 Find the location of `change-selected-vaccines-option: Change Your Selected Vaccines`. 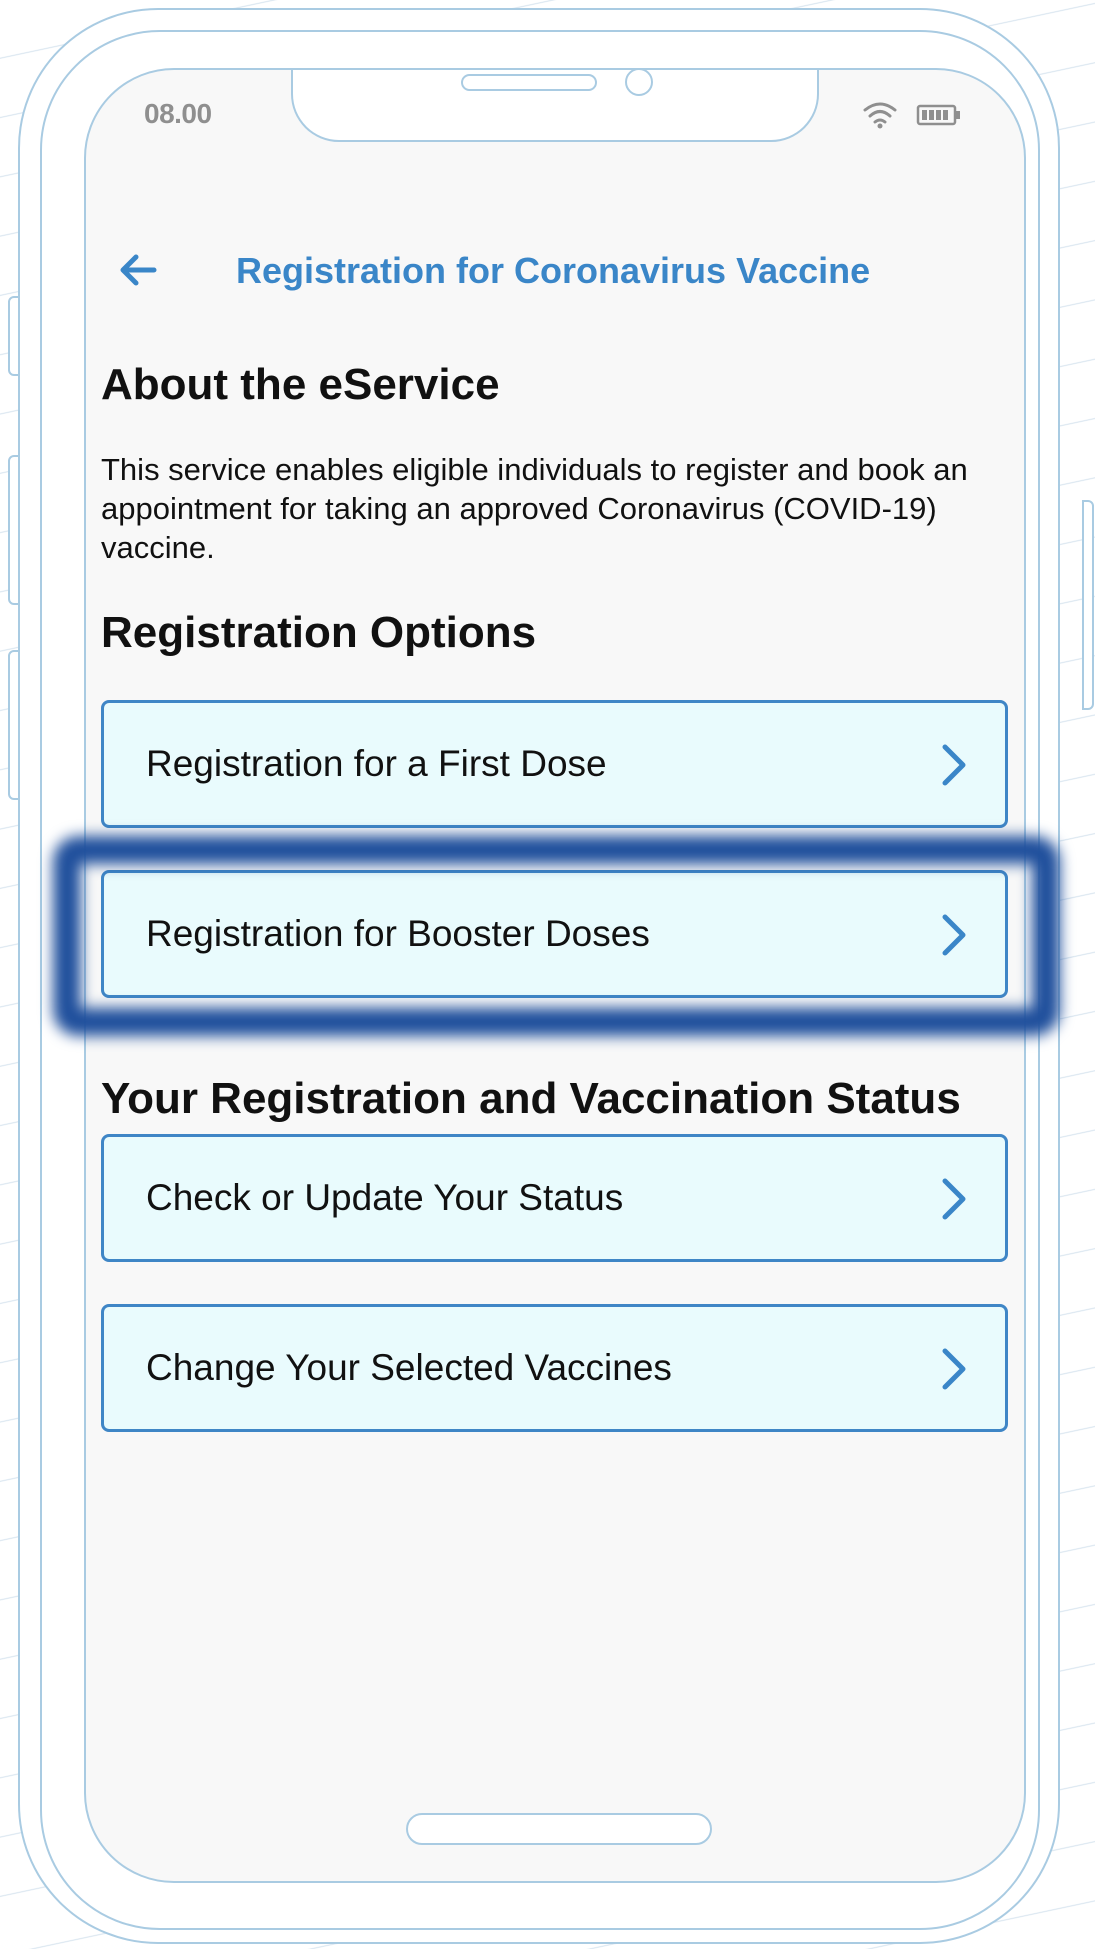

change-selected-vaccines-option: Change Your Selected Vaccines is located at coordinates (554, 1368).